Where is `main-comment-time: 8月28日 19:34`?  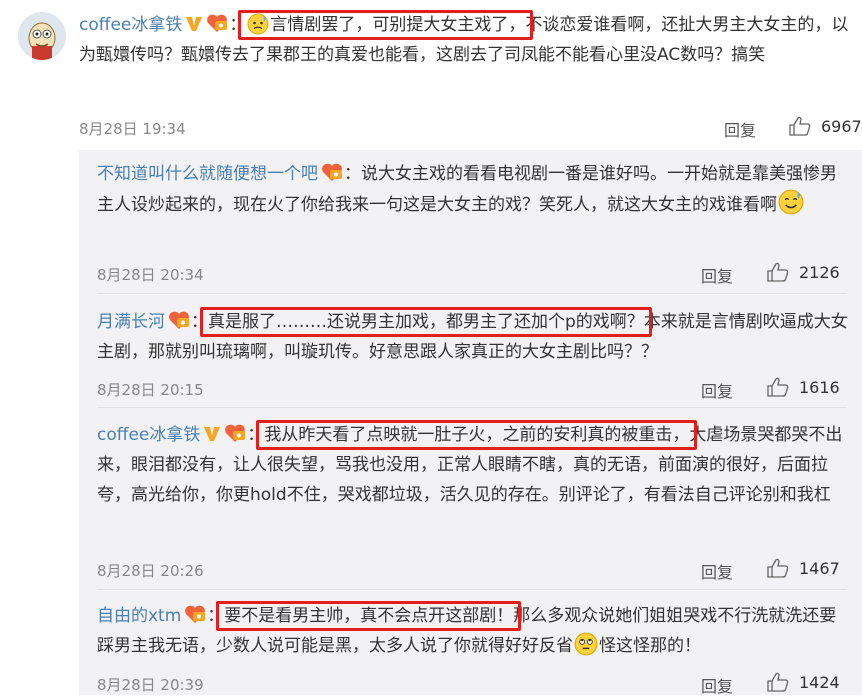 main-comment-time: 8月28日 19:34 is located at coordinates (132, 129).